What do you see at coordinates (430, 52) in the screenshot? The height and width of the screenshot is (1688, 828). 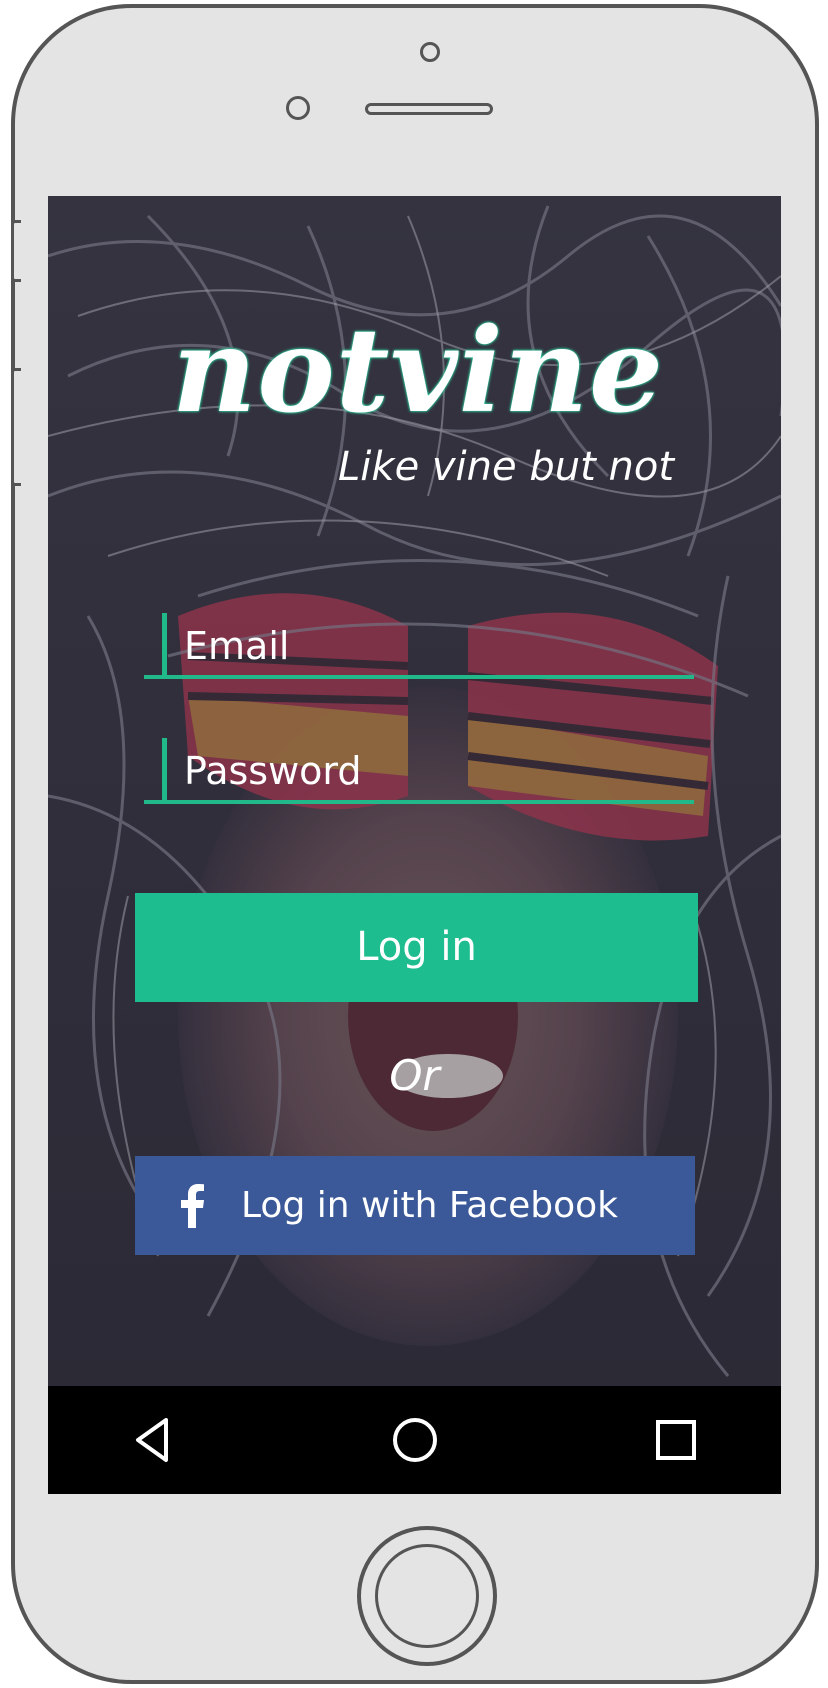 I see `front-camera` at bounding box center [430, 52].